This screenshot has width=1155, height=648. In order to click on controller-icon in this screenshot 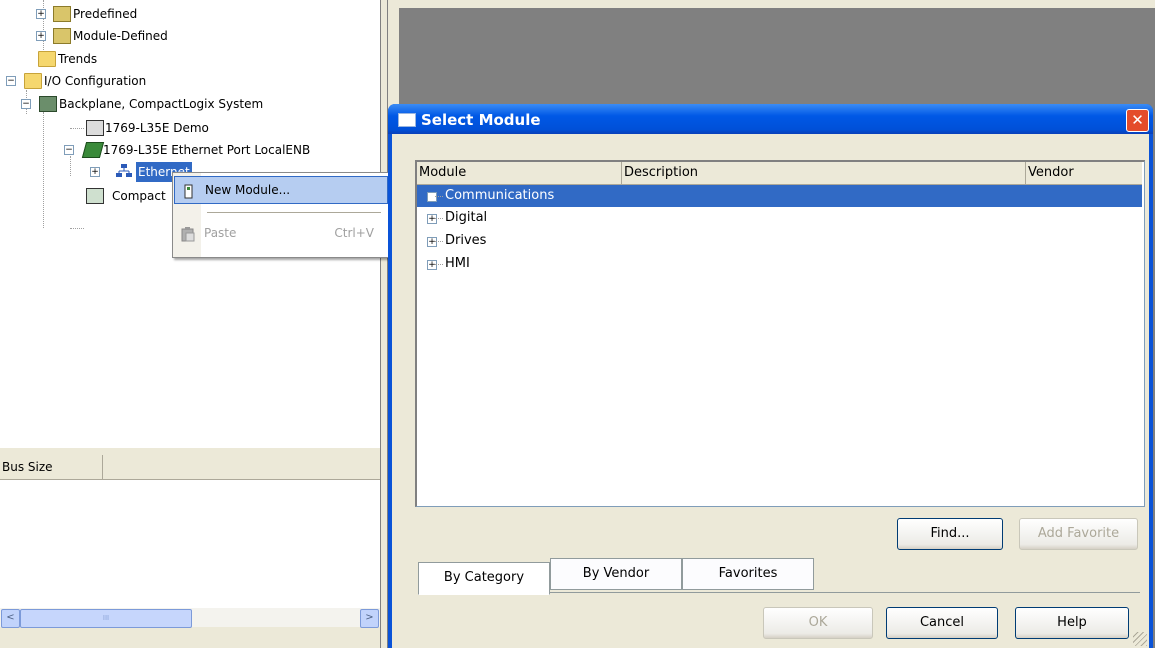, I will do `click(95, 128)`.